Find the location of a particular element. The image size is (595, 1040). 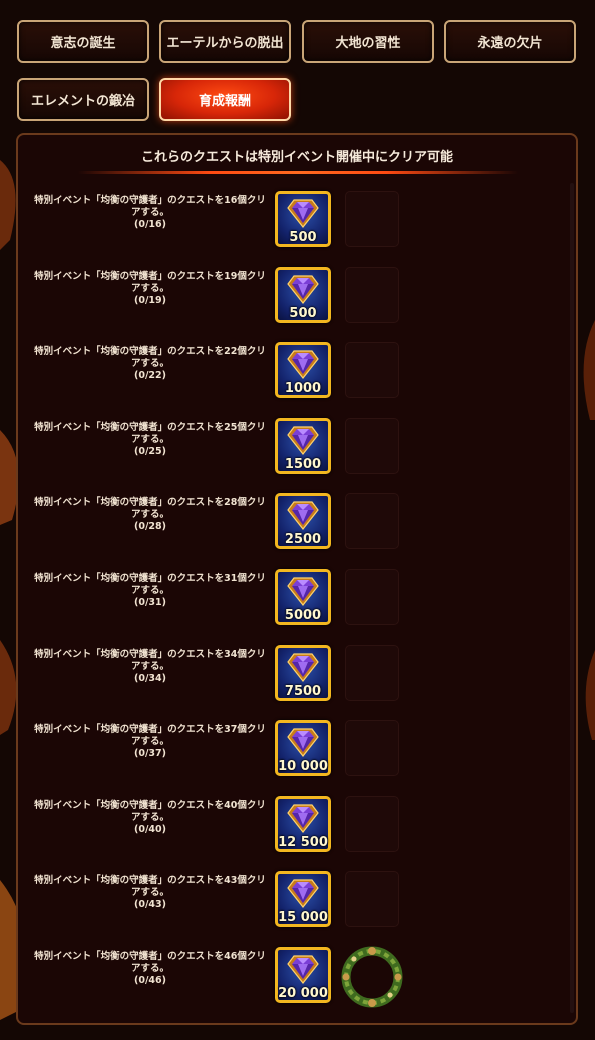

quest-description: 特別イベント「均衡の守護者」のクエストを28個クリアする。 (0/28) is located at coordinates (150, 515).